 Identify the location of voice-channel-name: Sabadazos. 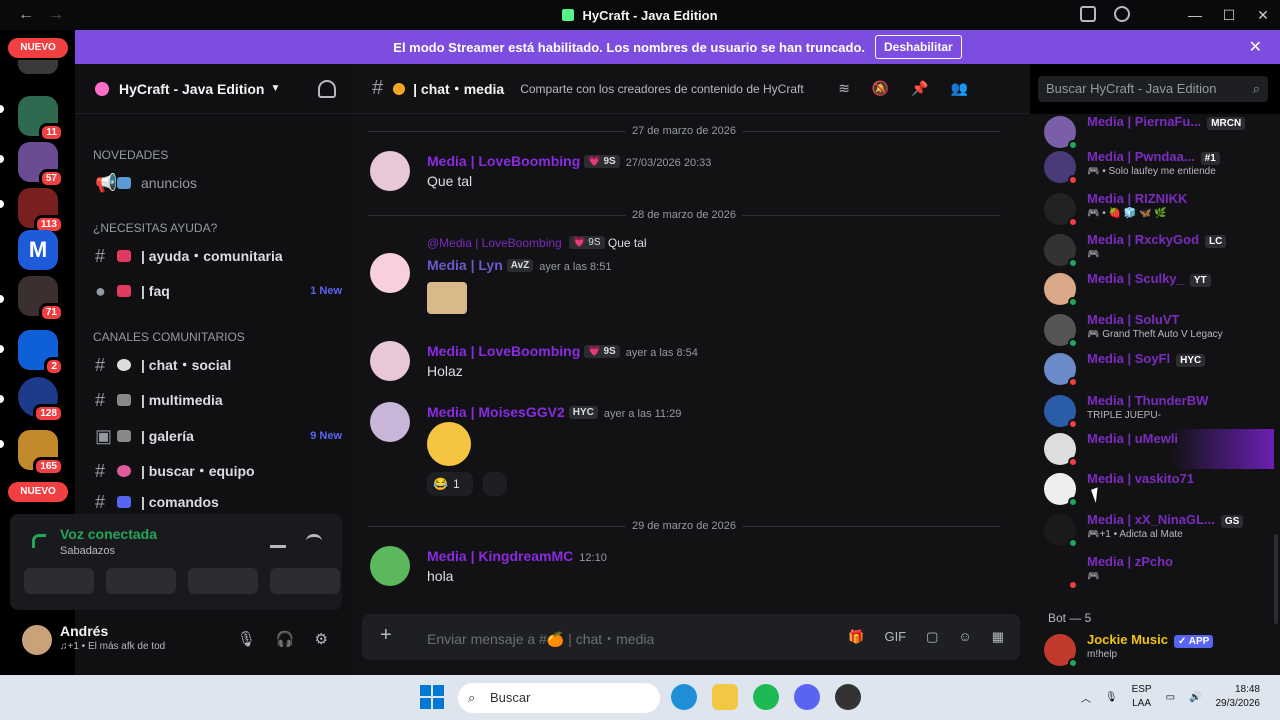
(87, 551).